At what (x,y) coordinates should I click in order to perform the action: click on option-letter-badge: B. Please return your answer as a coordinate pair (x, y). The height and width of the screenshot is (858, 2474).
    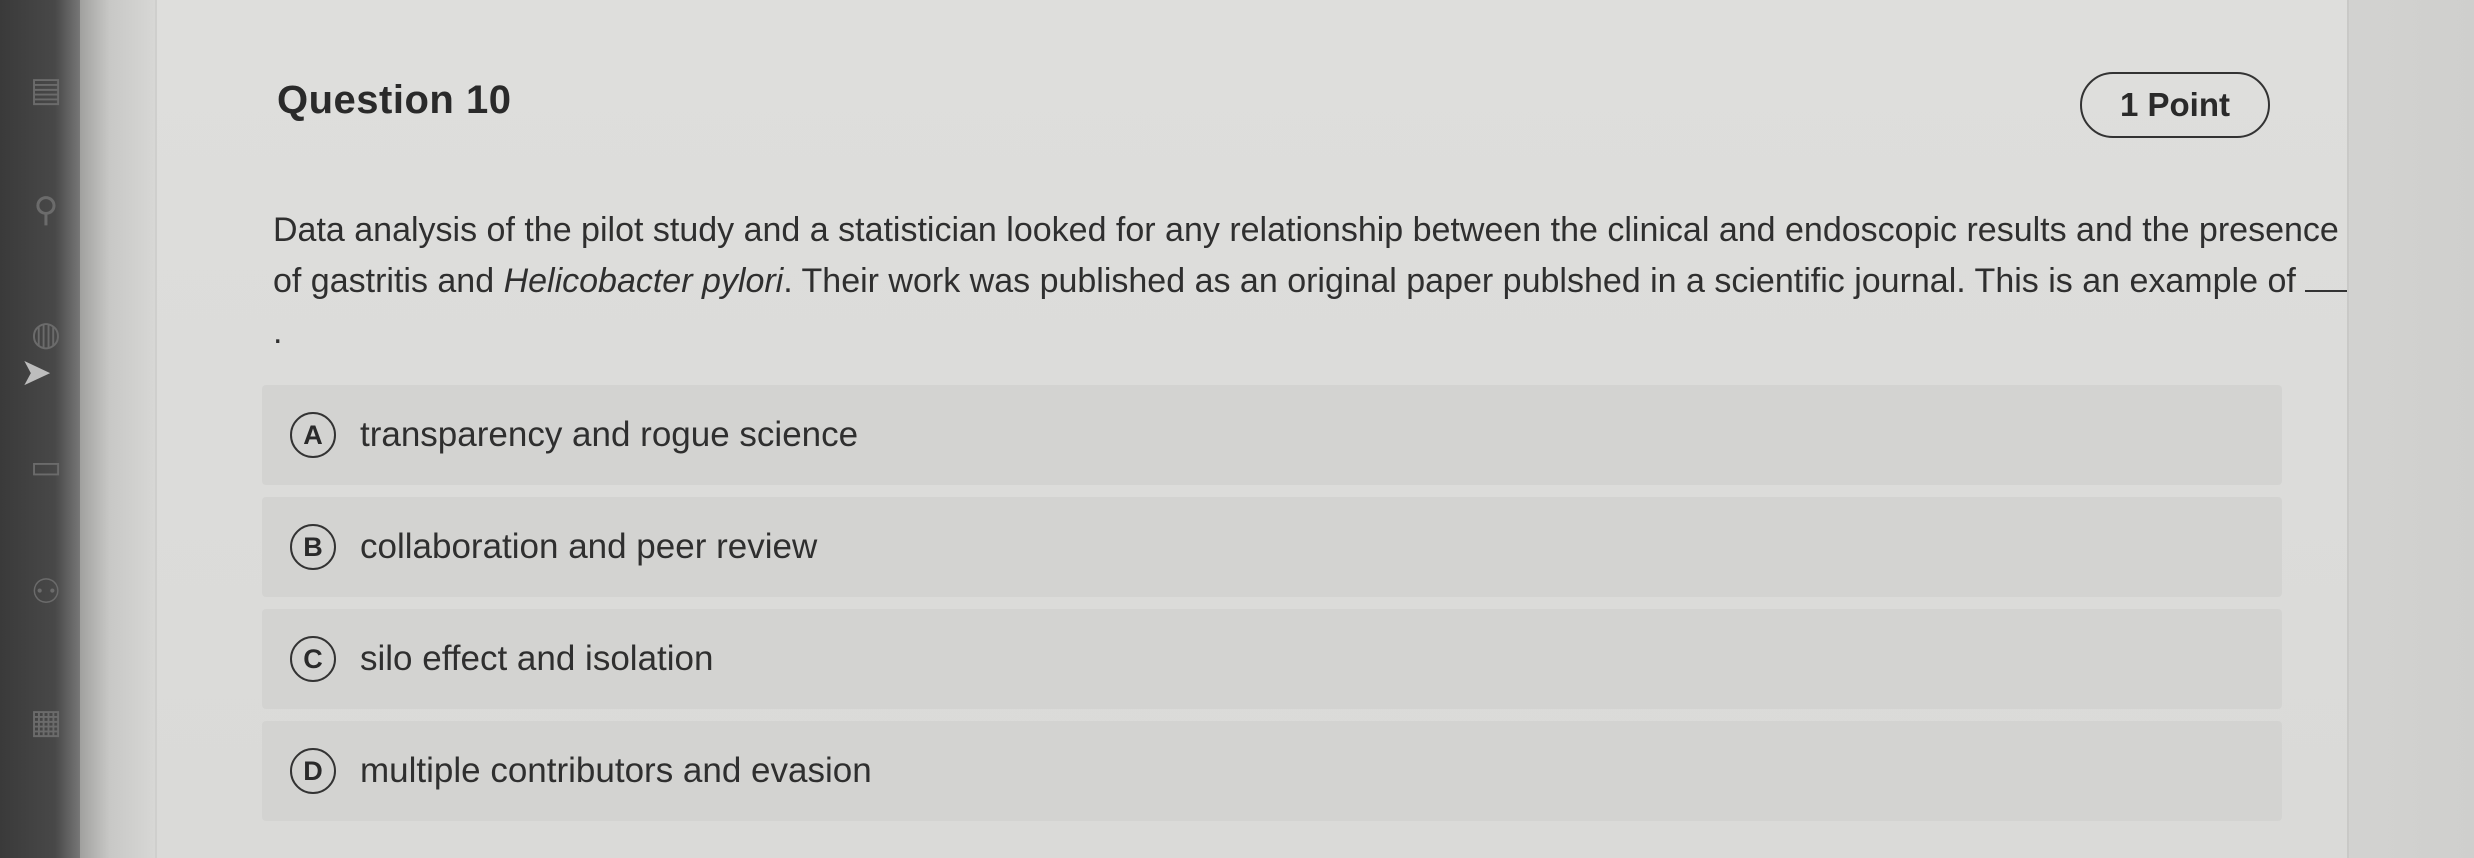
    Looking at the image, I should click on (313, 547).